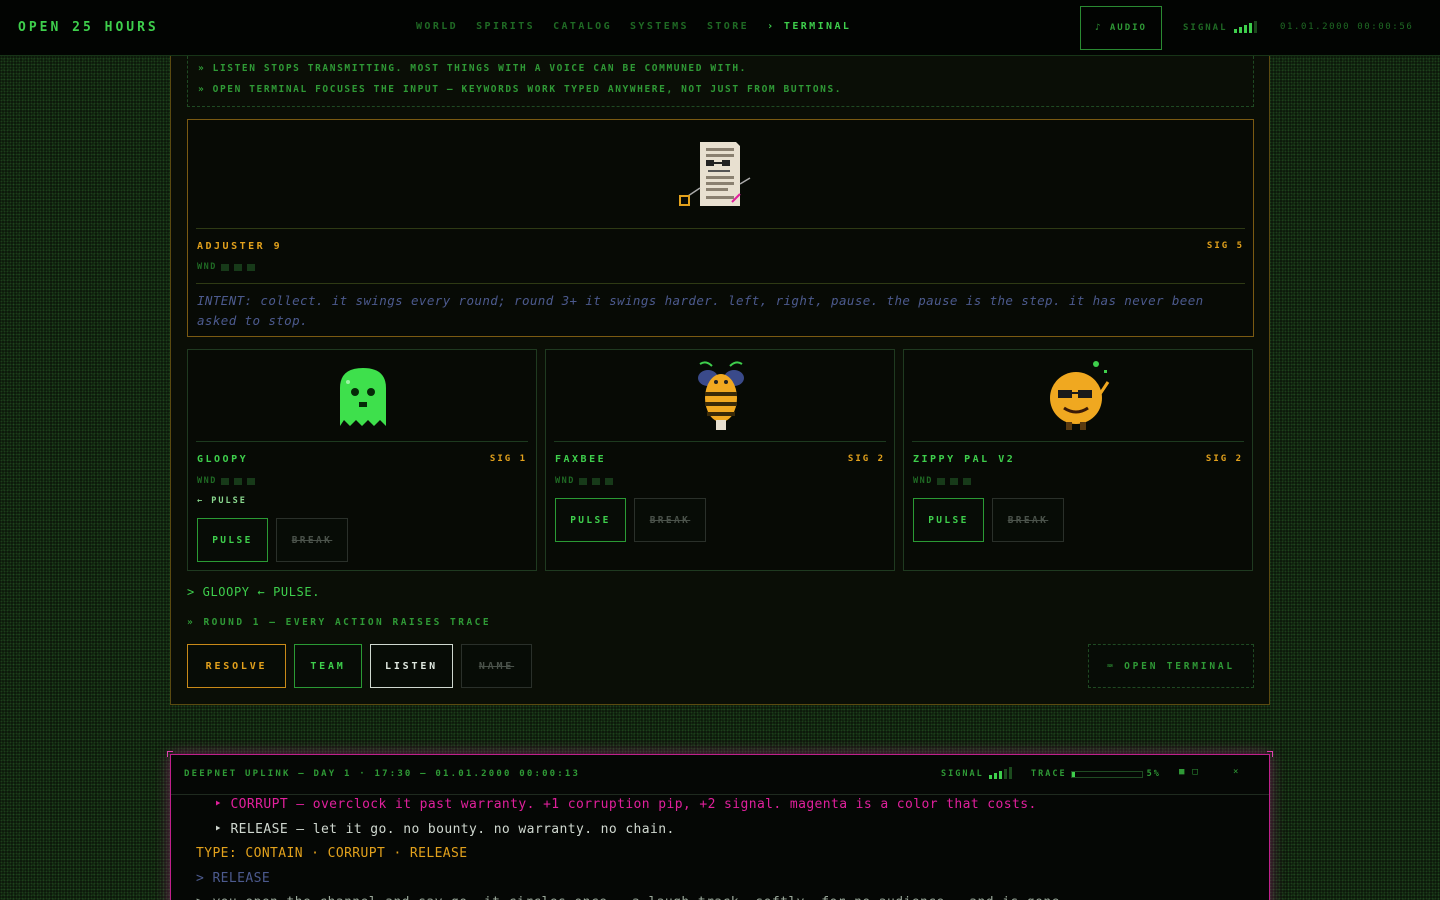 This screenshot has width=1440, height=900. I want to click on open-terminal-button: ⌨ OPEN TERMINAL, so click(1171, 666).